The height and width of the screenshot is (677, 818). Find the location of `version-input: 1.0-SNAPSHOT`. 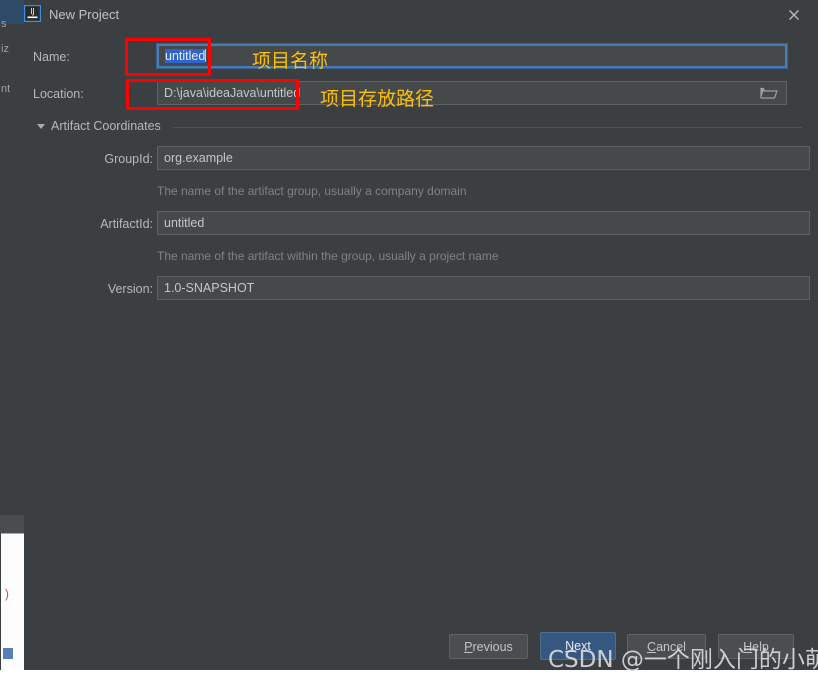

version-input: 1.0-SNAPSHOT is located at coordinates (483, 288).